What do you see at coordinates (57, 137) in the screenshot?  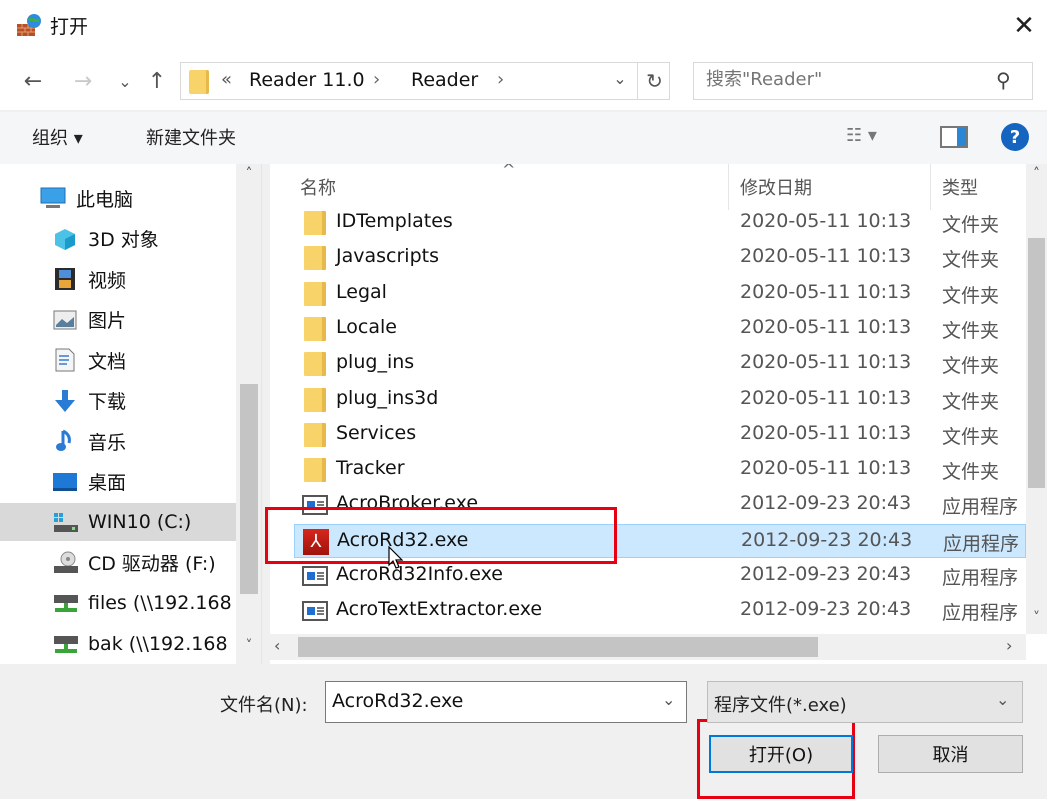 I see `organize-button: 组织 ▾` at bounding box center [57, 137].